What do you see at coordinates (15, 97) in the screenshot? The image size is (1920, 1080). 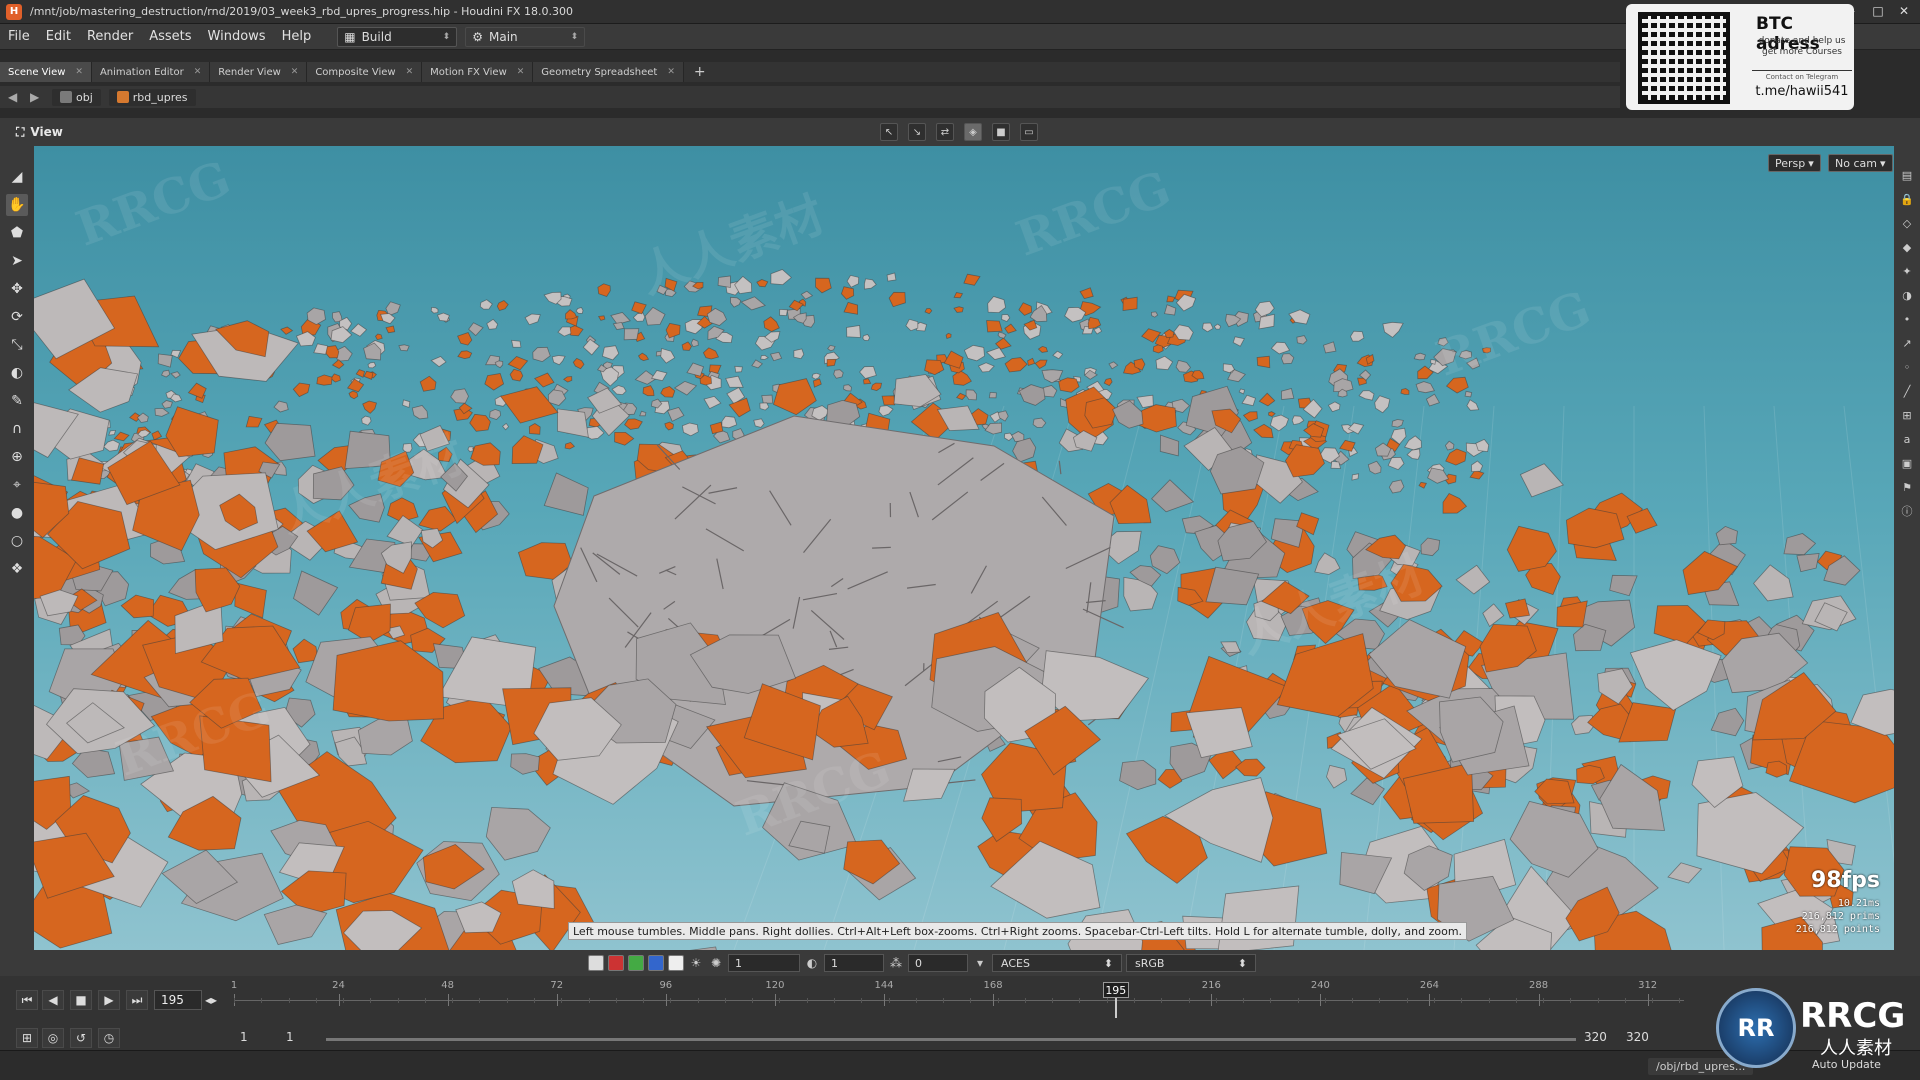 I see `back-arrow-icon: ◀` at bounding box center [15, 97].